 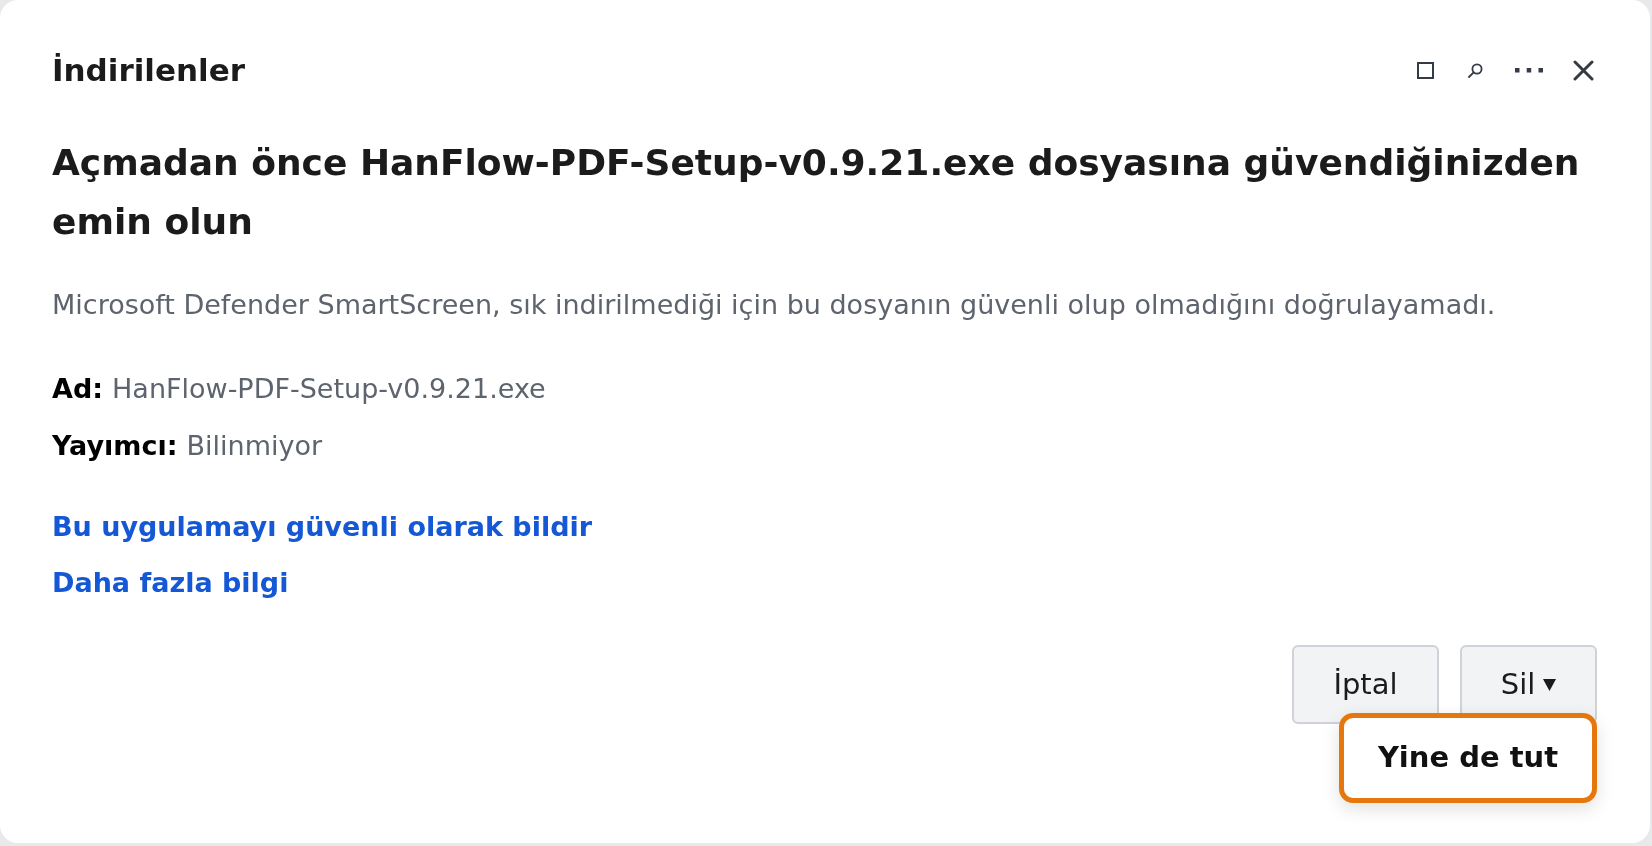 I want to click on cancel-button: İptal, so click(x=1365, y=684).